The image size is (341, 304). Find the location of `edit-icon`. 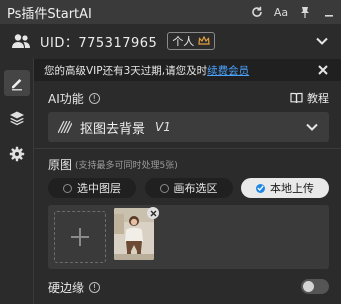

edit-icon is located at coordinates (17, 83).